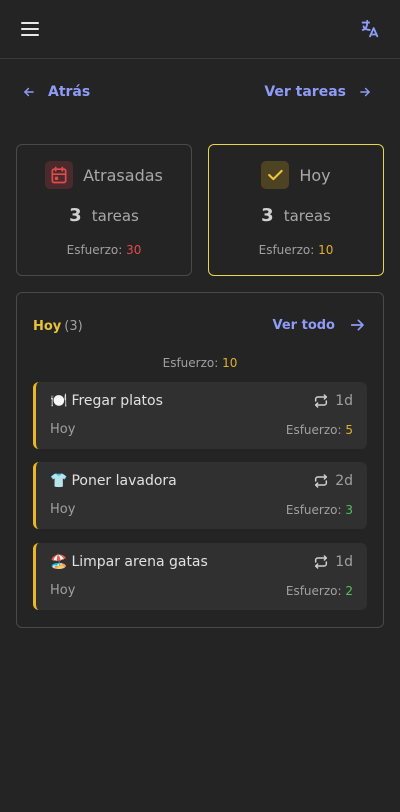 This screenshot has height=812, width=400. I want to click on check-icon, so click(275, 175).